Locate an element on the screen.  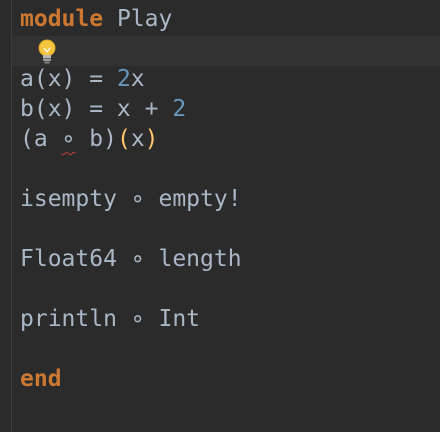
code-token: isempty ∘ empty! is located at coordinates (131, 199).